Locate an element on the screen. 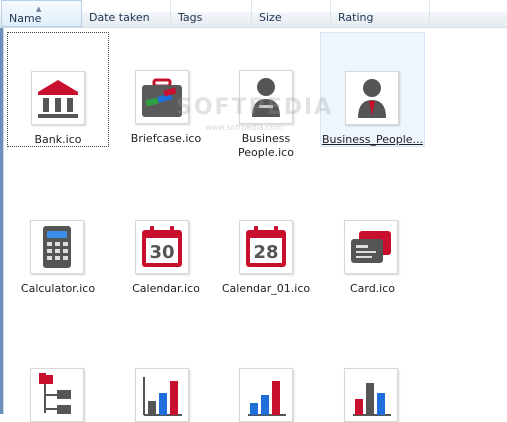  column-header-name: ▲ Name is located at coordinates (41, 13).